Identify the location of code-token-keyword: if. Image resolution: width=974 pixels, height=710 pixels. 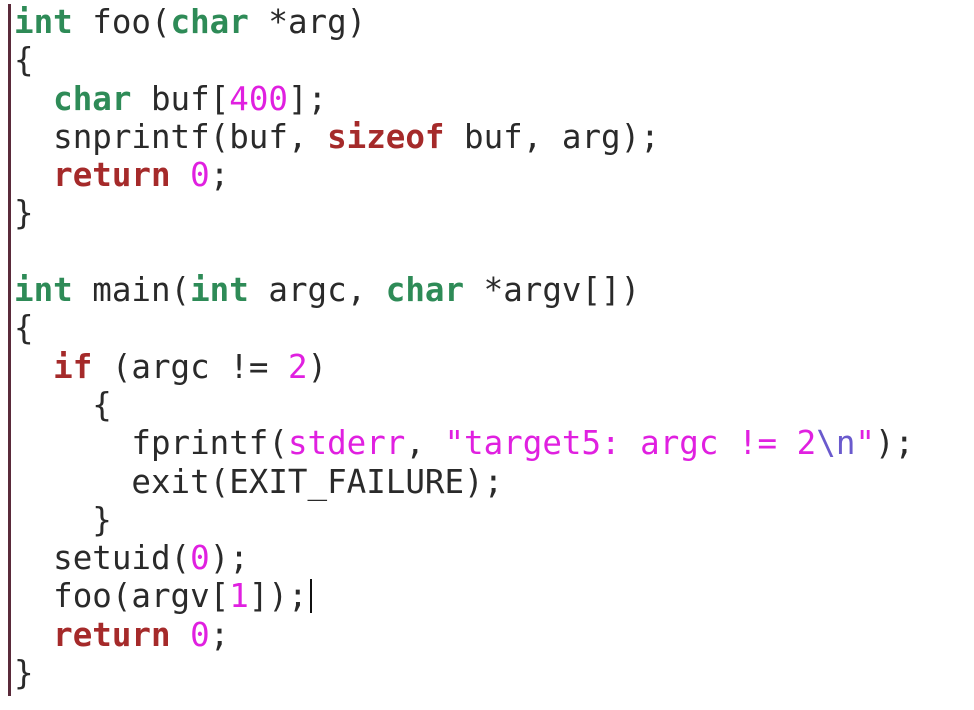
(73, 366).